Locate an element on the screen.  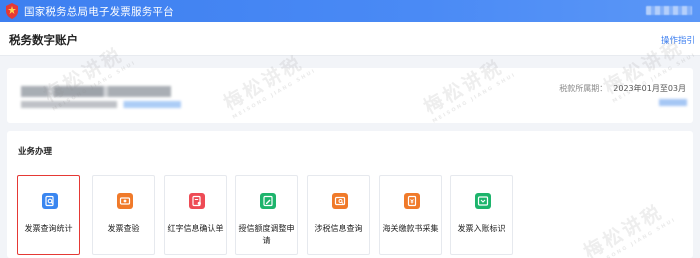
invoice-entry-icon is located at coordinates (483, 201).